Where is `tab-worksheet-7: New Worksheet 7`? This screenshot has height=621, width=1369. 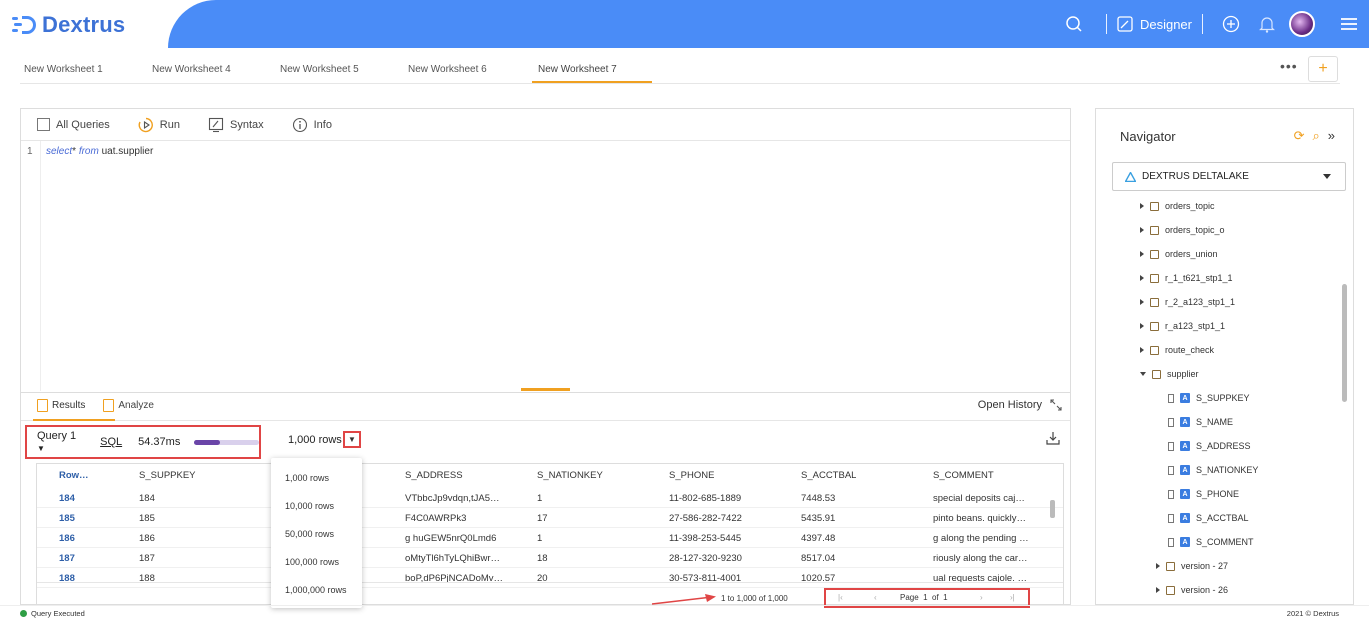
tab-worksheet-7: New Worksheet 7 is located at coordinates (577, 69).